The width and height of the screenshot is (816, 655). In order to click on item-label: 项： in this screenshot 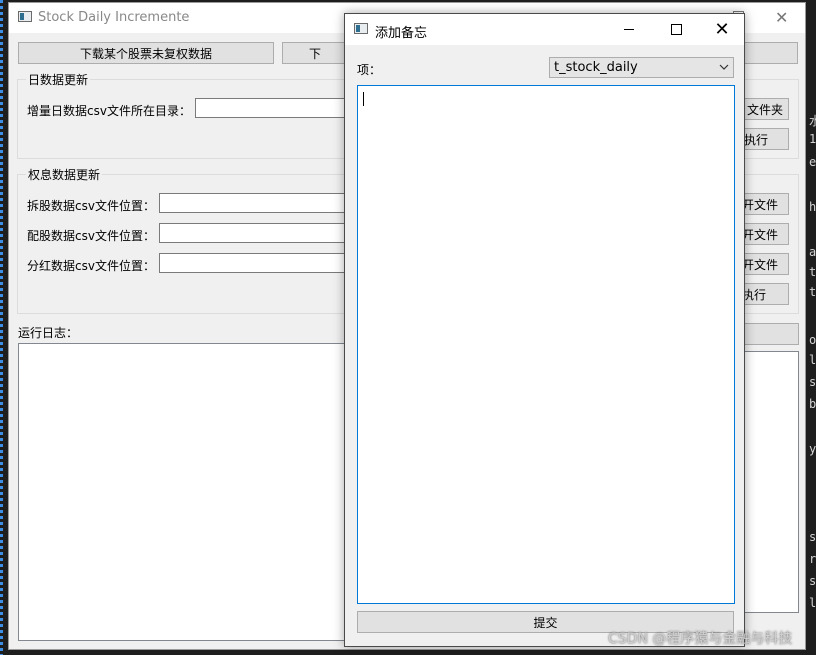, I will do `click(369, 70)`.